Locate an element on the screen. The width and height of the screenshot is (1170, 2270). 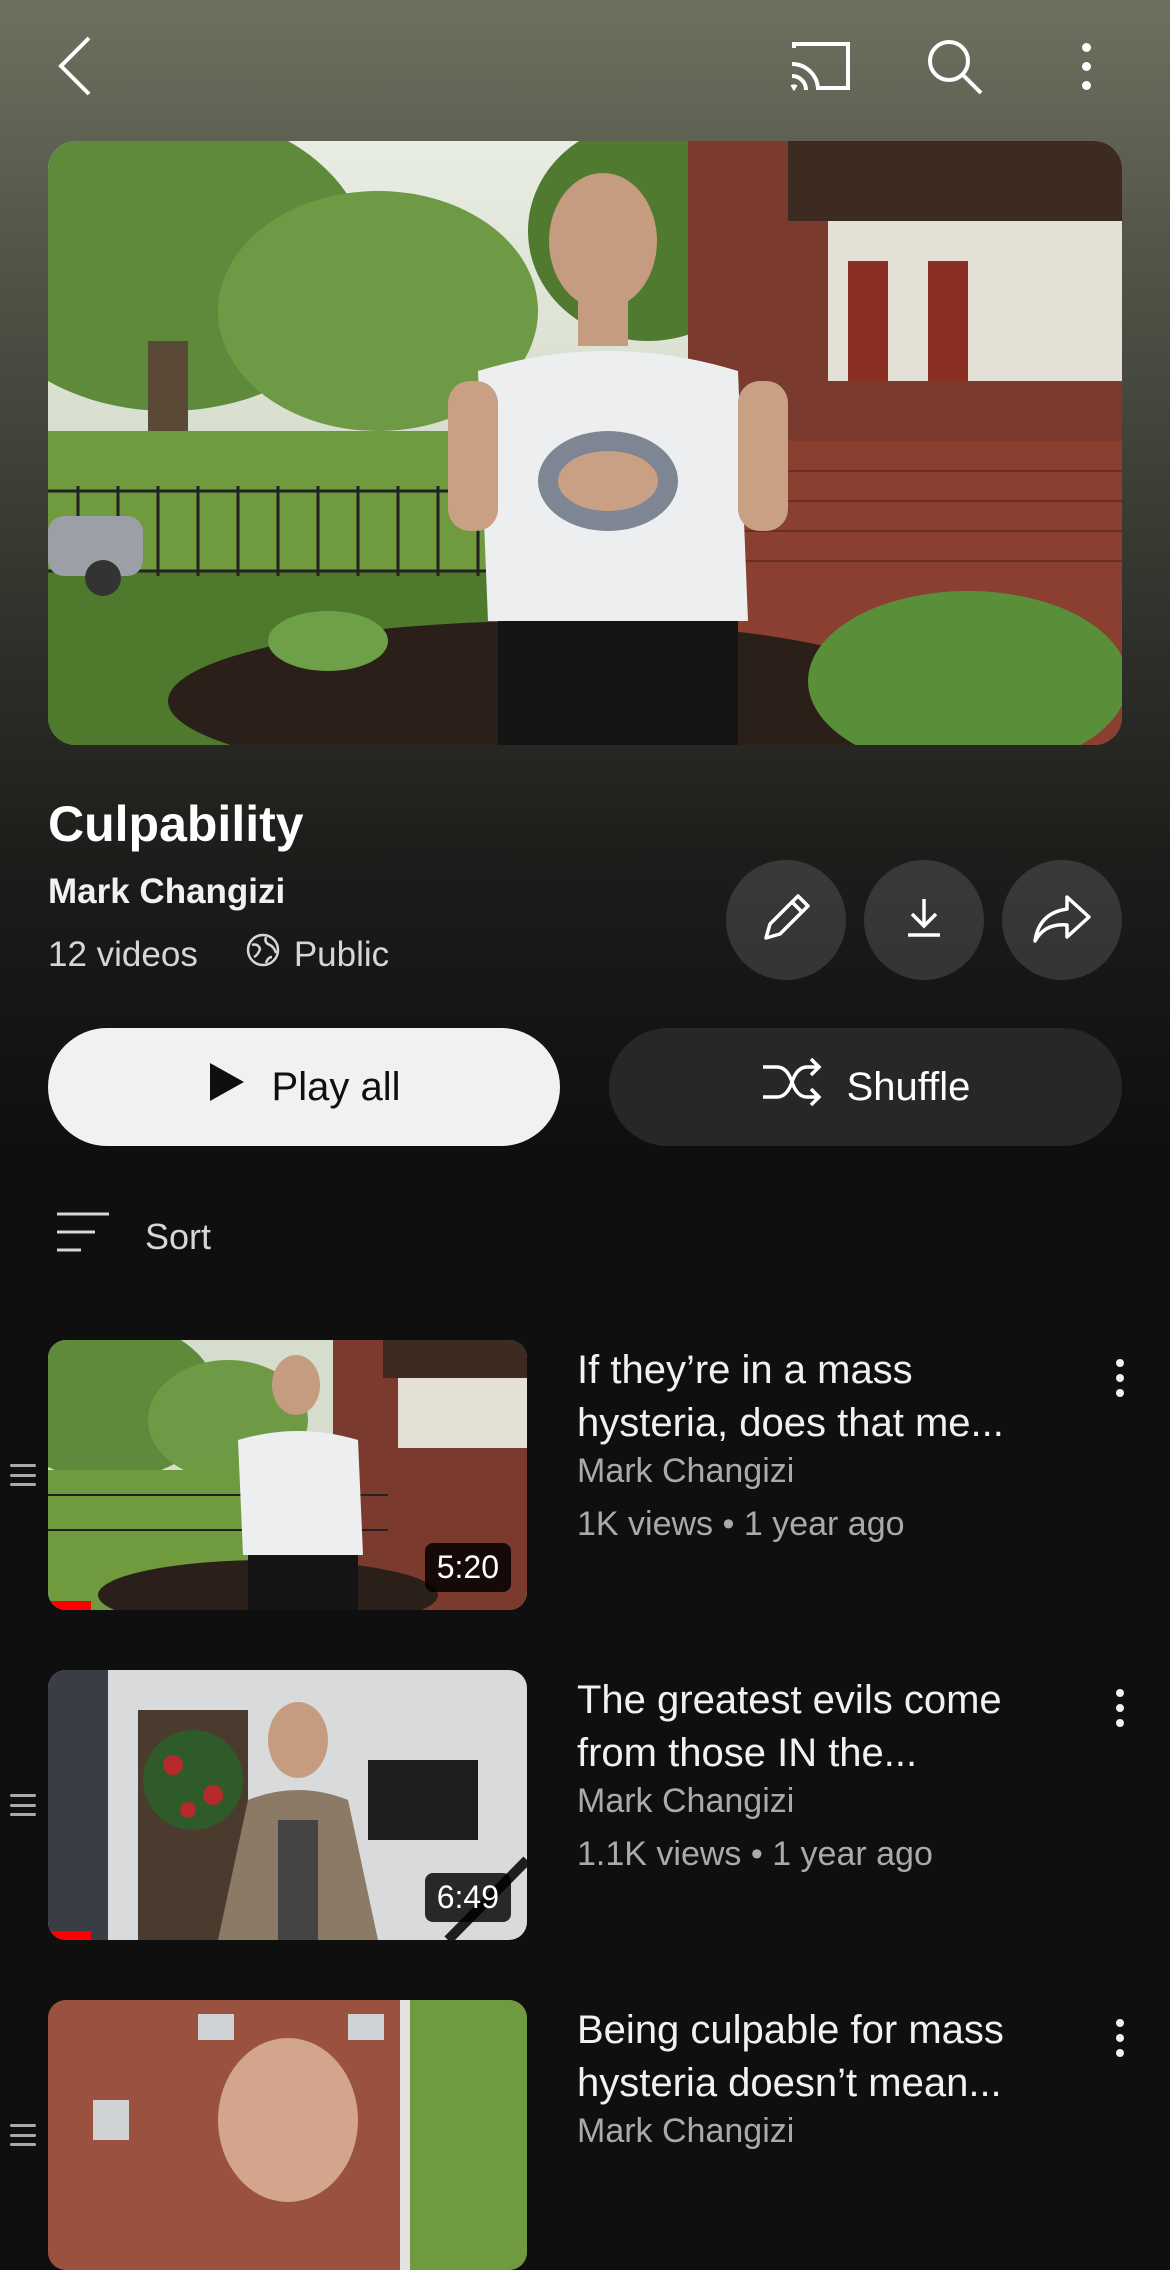
playlist-channel: Mark Changizi is located at coordinates (166, 892).